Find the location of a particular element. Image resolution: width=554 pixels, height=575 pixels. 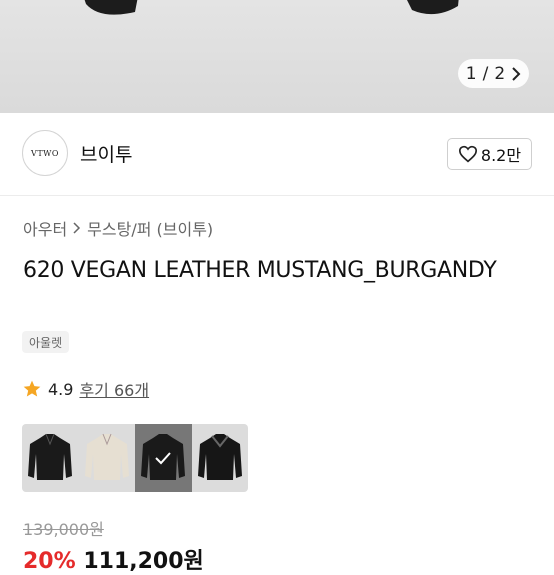

sale-price-row: 20% 111,200원 is located at coordinates (113, 559).